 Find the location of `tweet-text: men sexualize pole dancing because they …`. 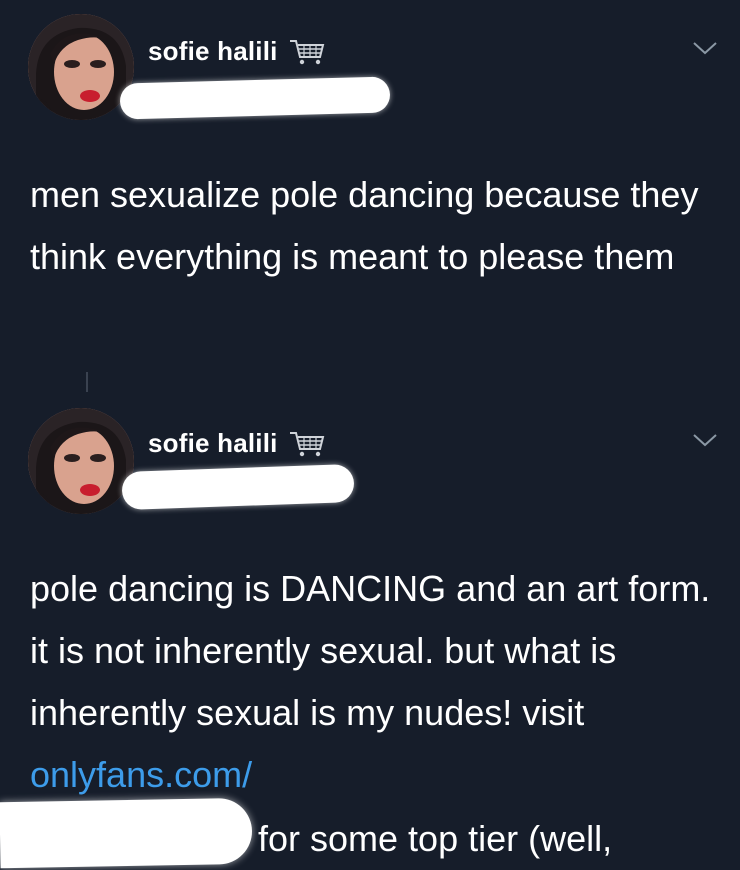

tweet-text: men sexualize pole dancing because they … is located at coordinates (364, 225).